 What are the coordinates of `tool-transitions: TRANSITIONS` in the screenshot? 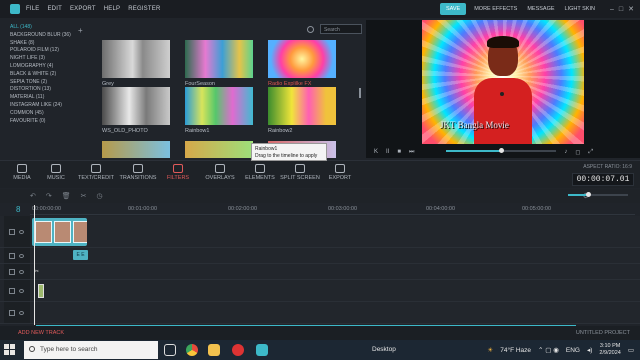 It's located at (138, 172).